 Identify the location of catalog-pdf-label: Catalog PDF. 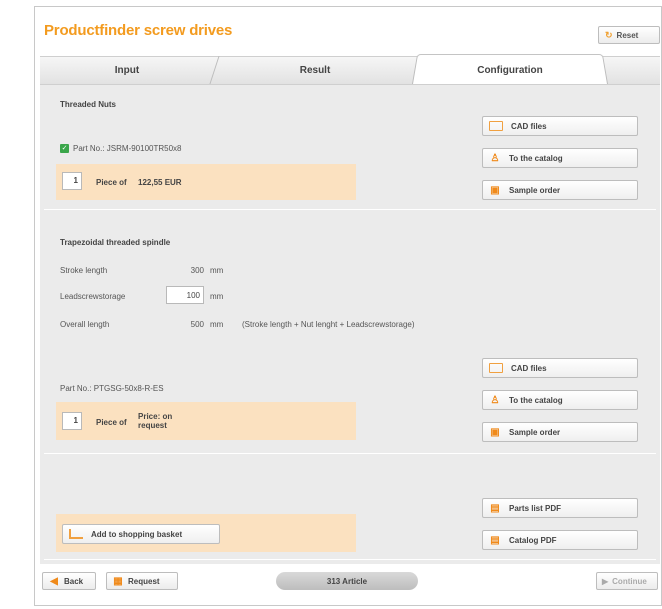
(533, 540).